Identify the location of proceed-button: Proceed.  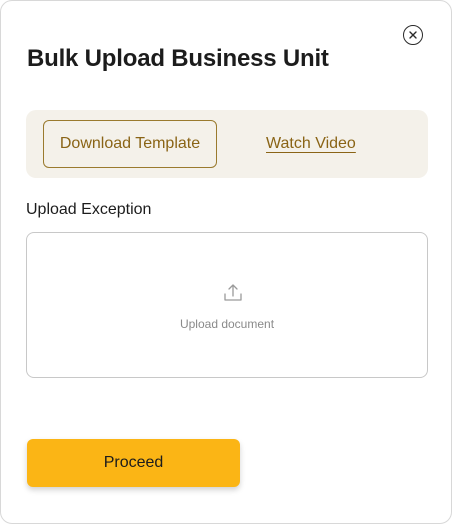
(133, 463).